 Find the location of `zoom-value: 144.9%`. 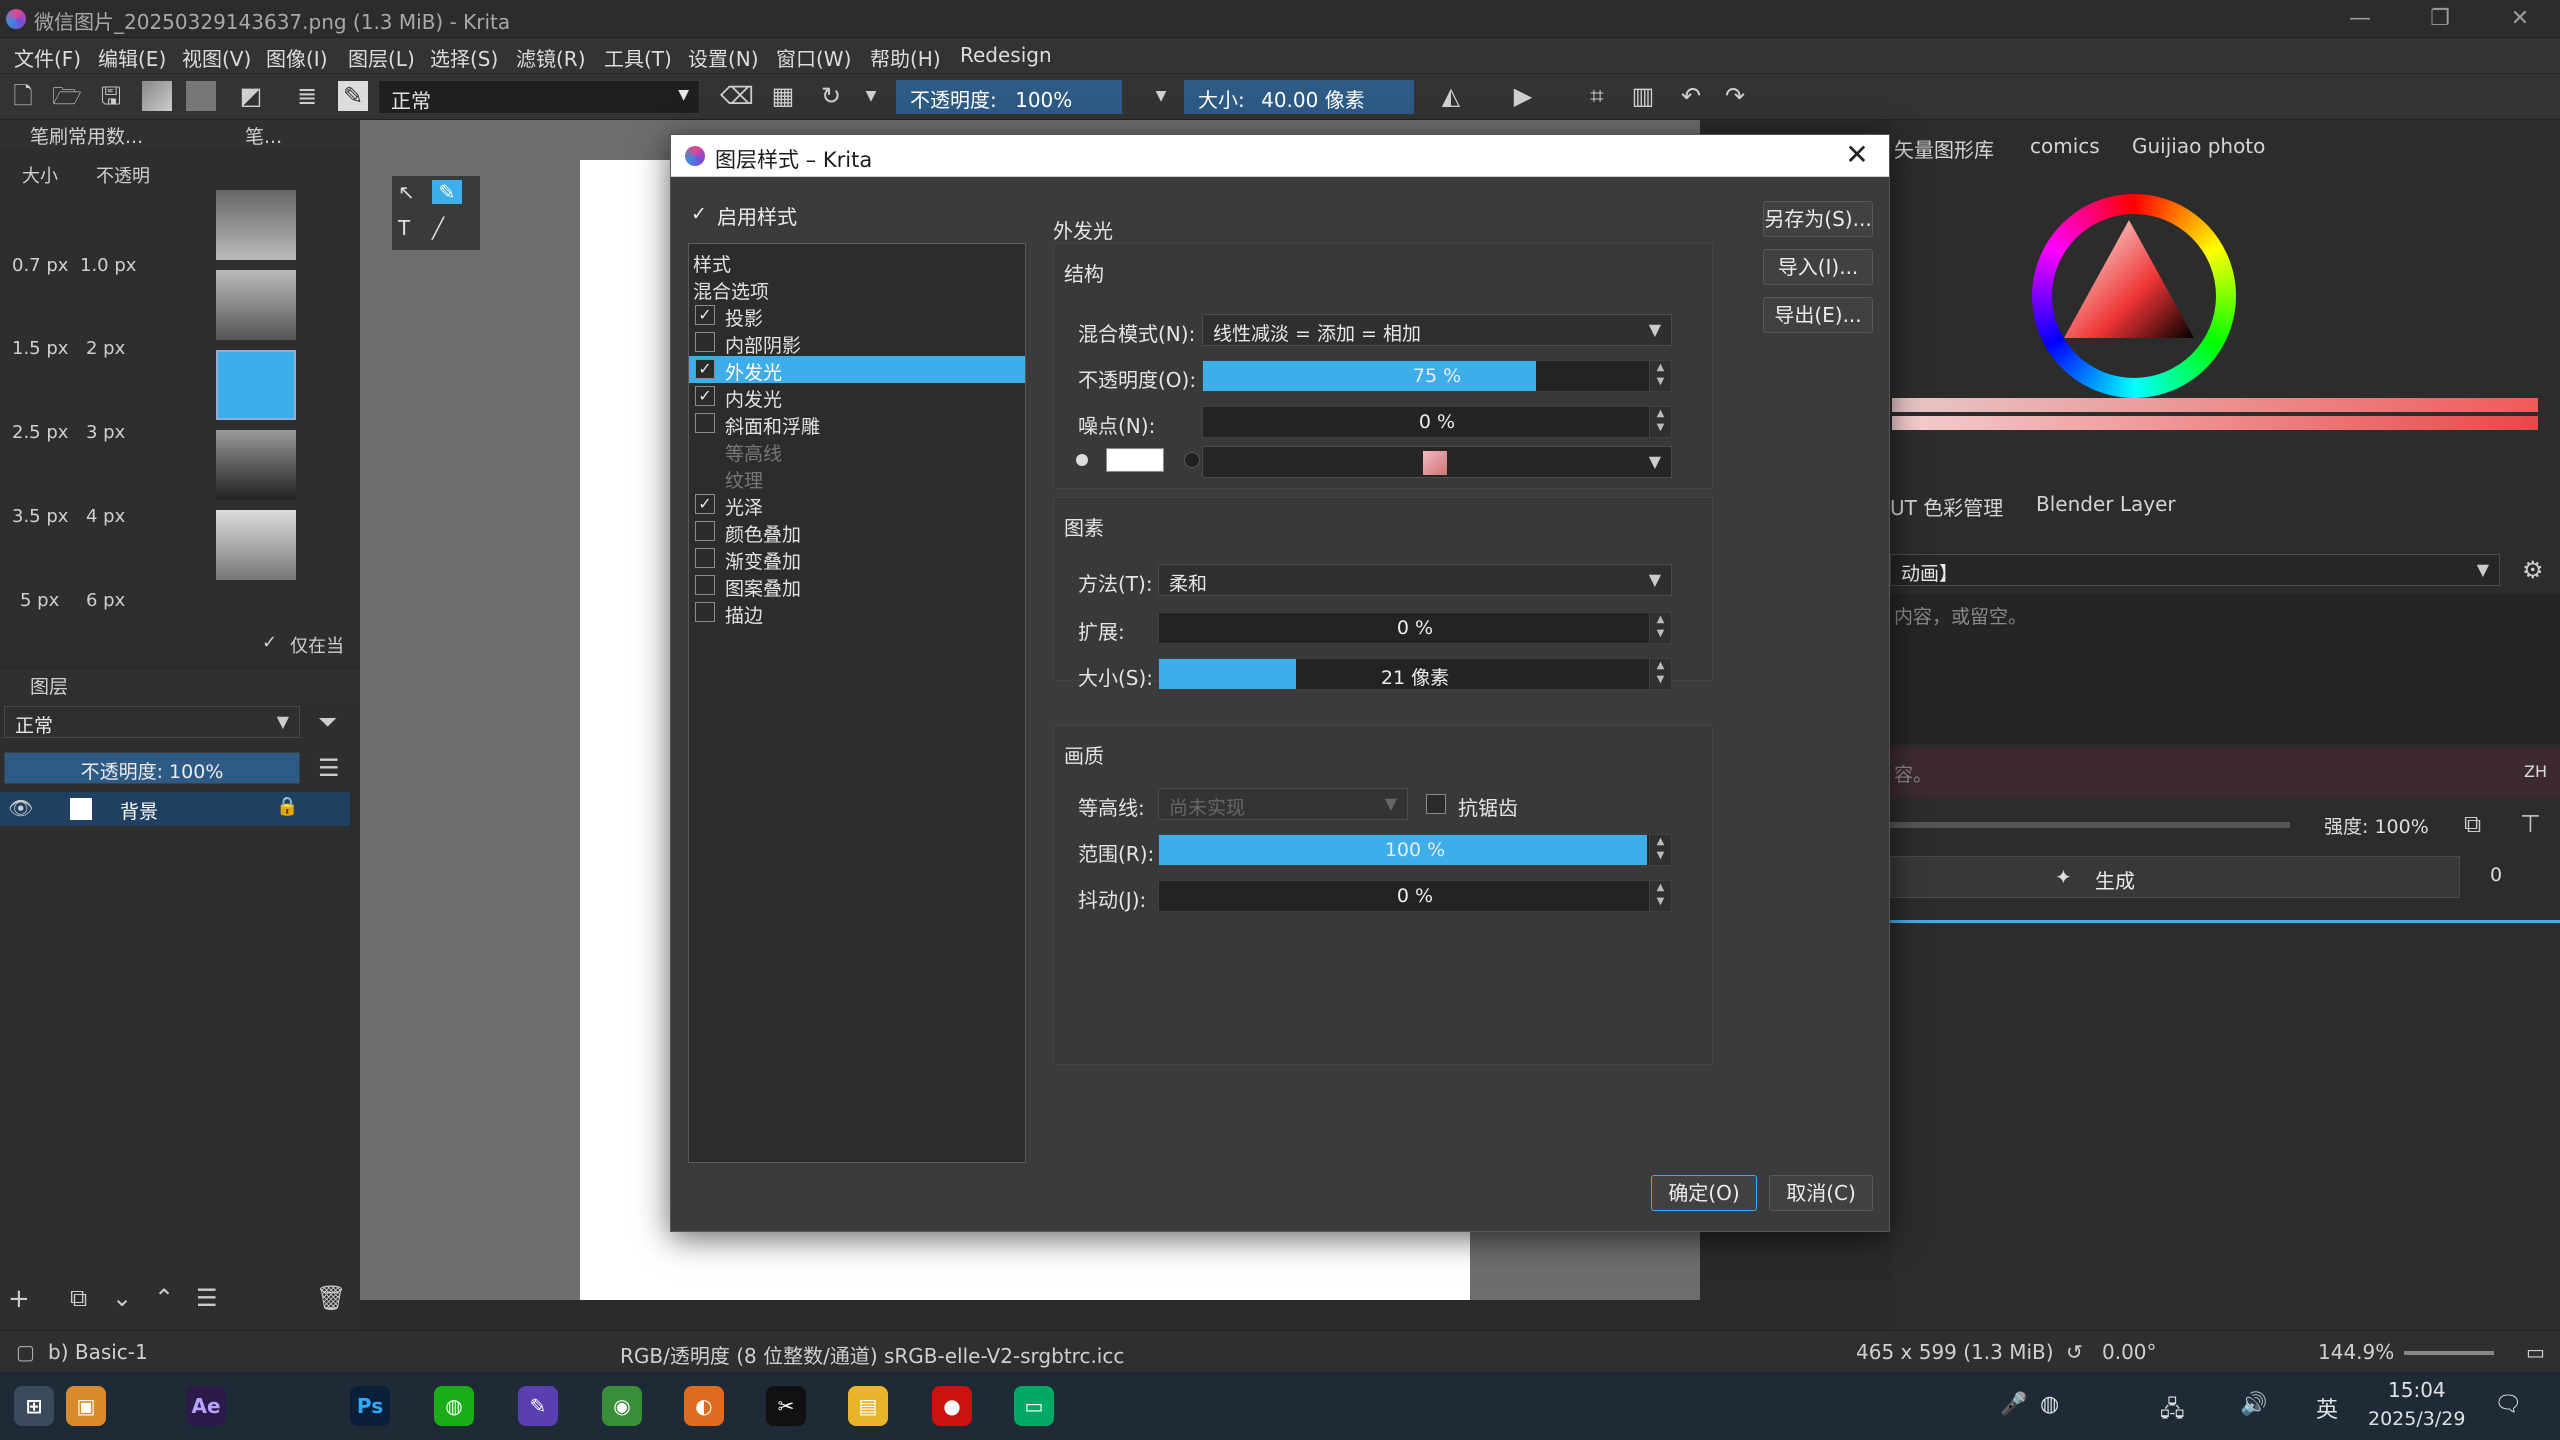

zoom-value: 144.9% is located at coordinates (2356, 1352).